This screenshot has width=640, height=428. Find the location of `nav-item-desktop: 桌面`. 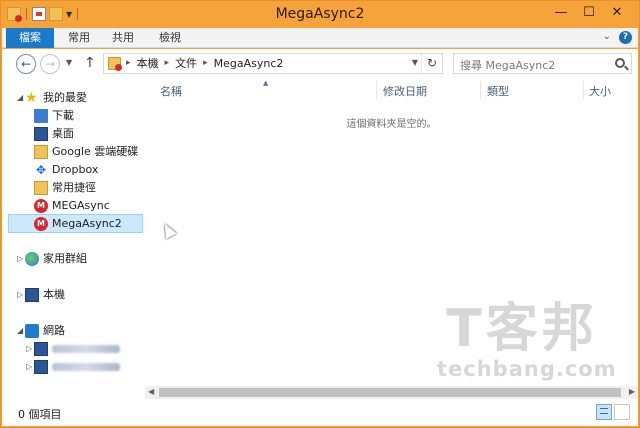

nav-item-desktop: 桌面 is located at coordinates (73, 134).